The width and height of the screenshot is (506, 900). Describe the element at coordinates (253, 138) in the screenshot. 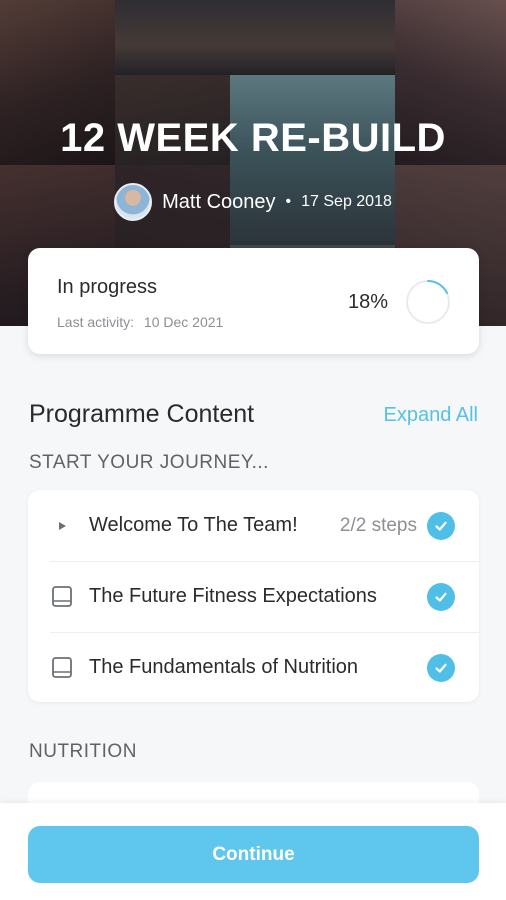

I see `programme-title: 12 WEEK RE-BUILD` at that location.